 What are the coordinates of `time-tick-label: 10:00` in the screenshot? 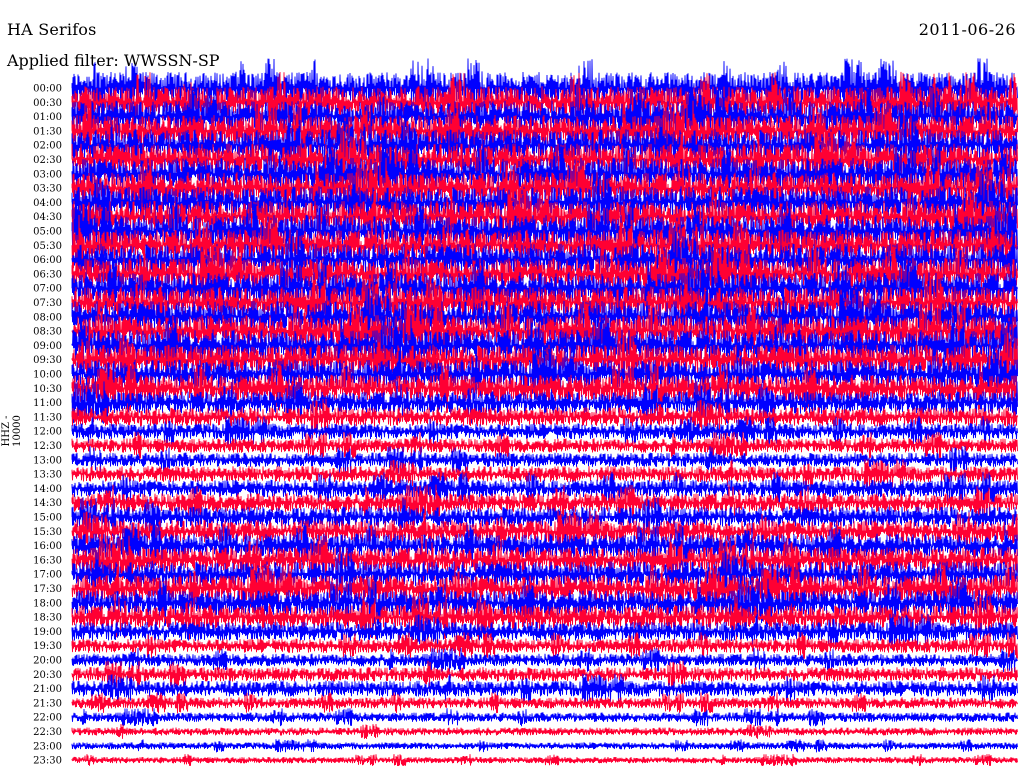 It's located at (47, 375).